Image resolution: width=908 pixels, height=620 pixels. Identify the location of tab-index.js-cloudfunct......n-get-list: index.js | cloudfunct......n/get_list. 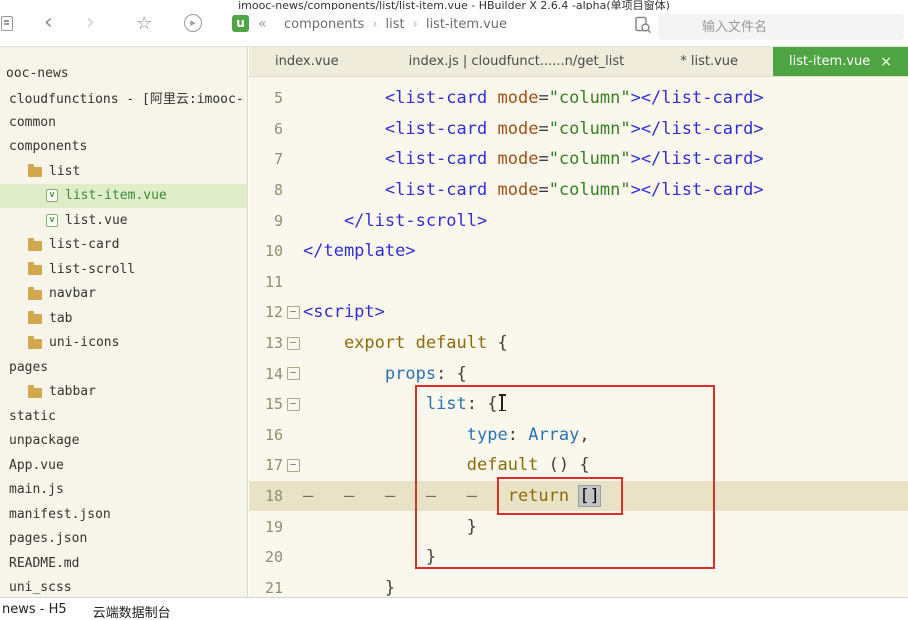
(517, 61).